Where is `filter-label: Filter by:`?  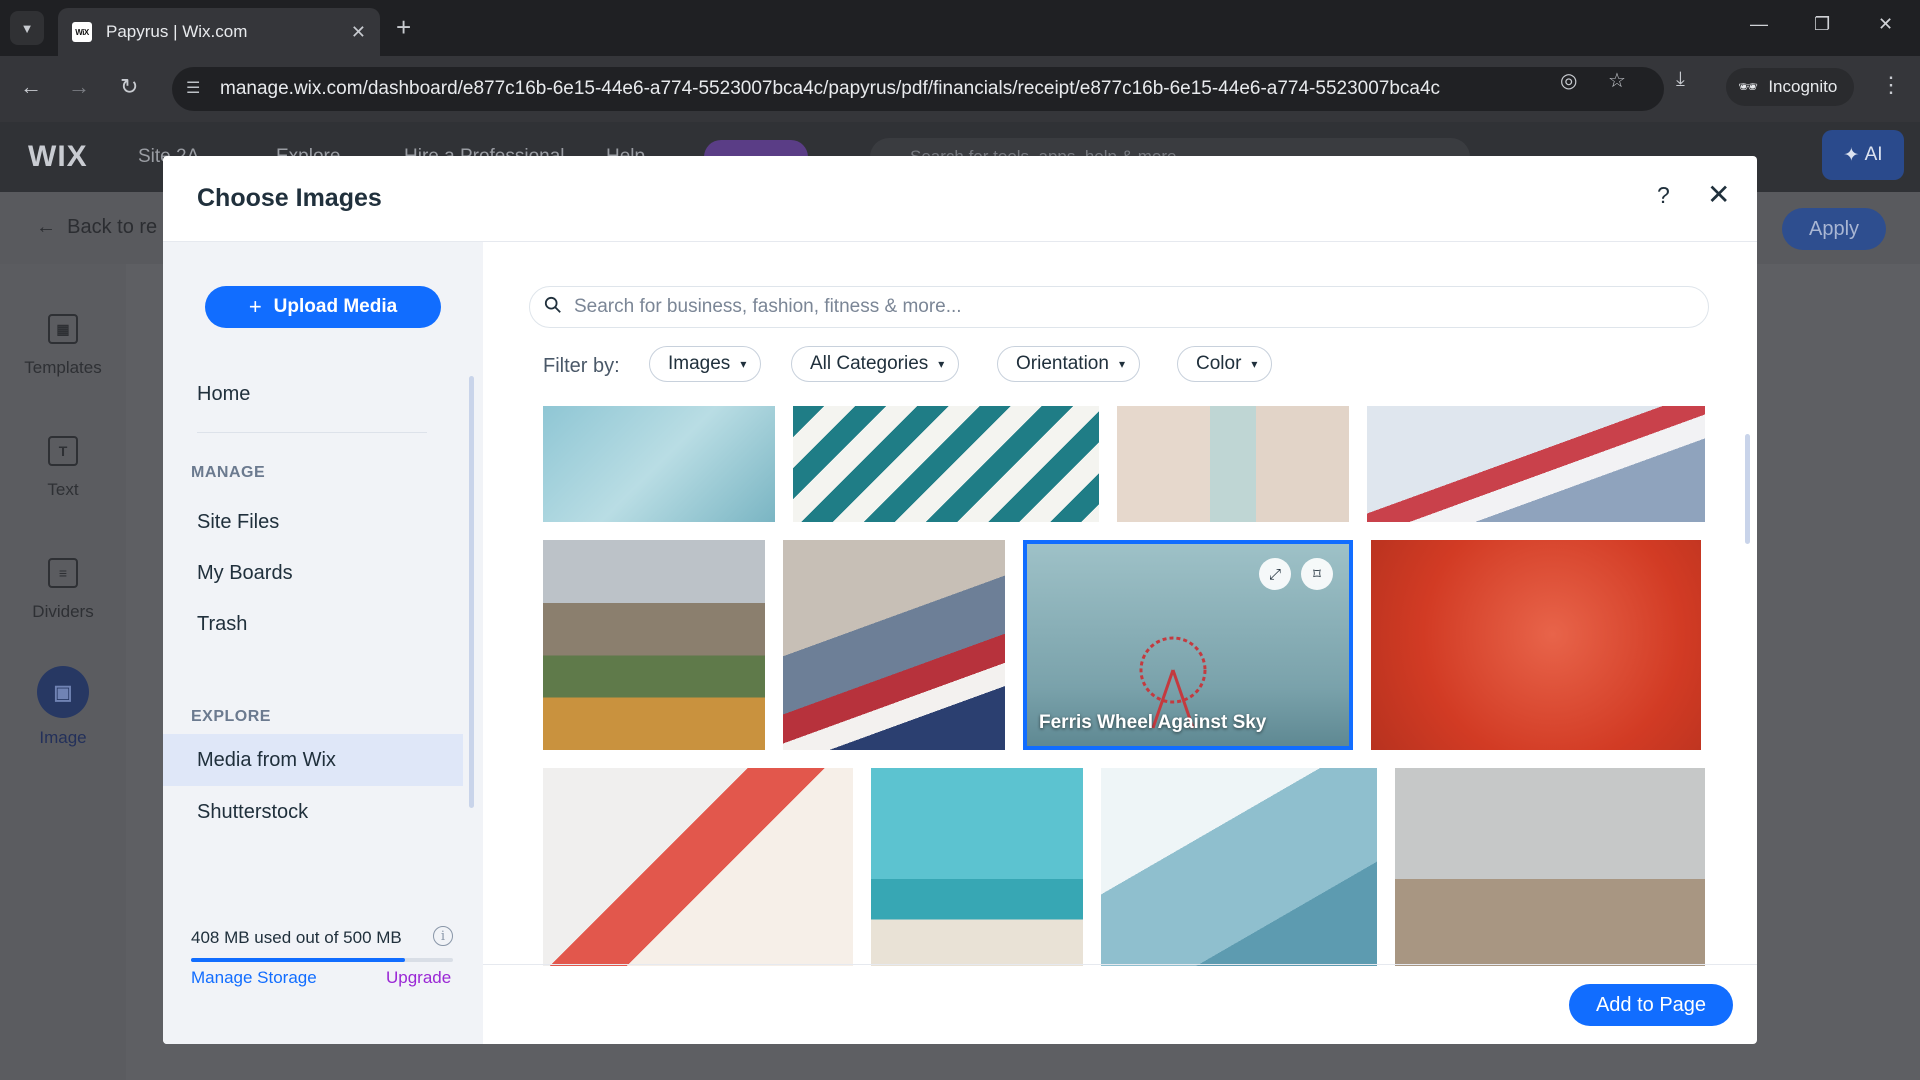 filter-label: Filter by: is located at coordinates (581, 366).